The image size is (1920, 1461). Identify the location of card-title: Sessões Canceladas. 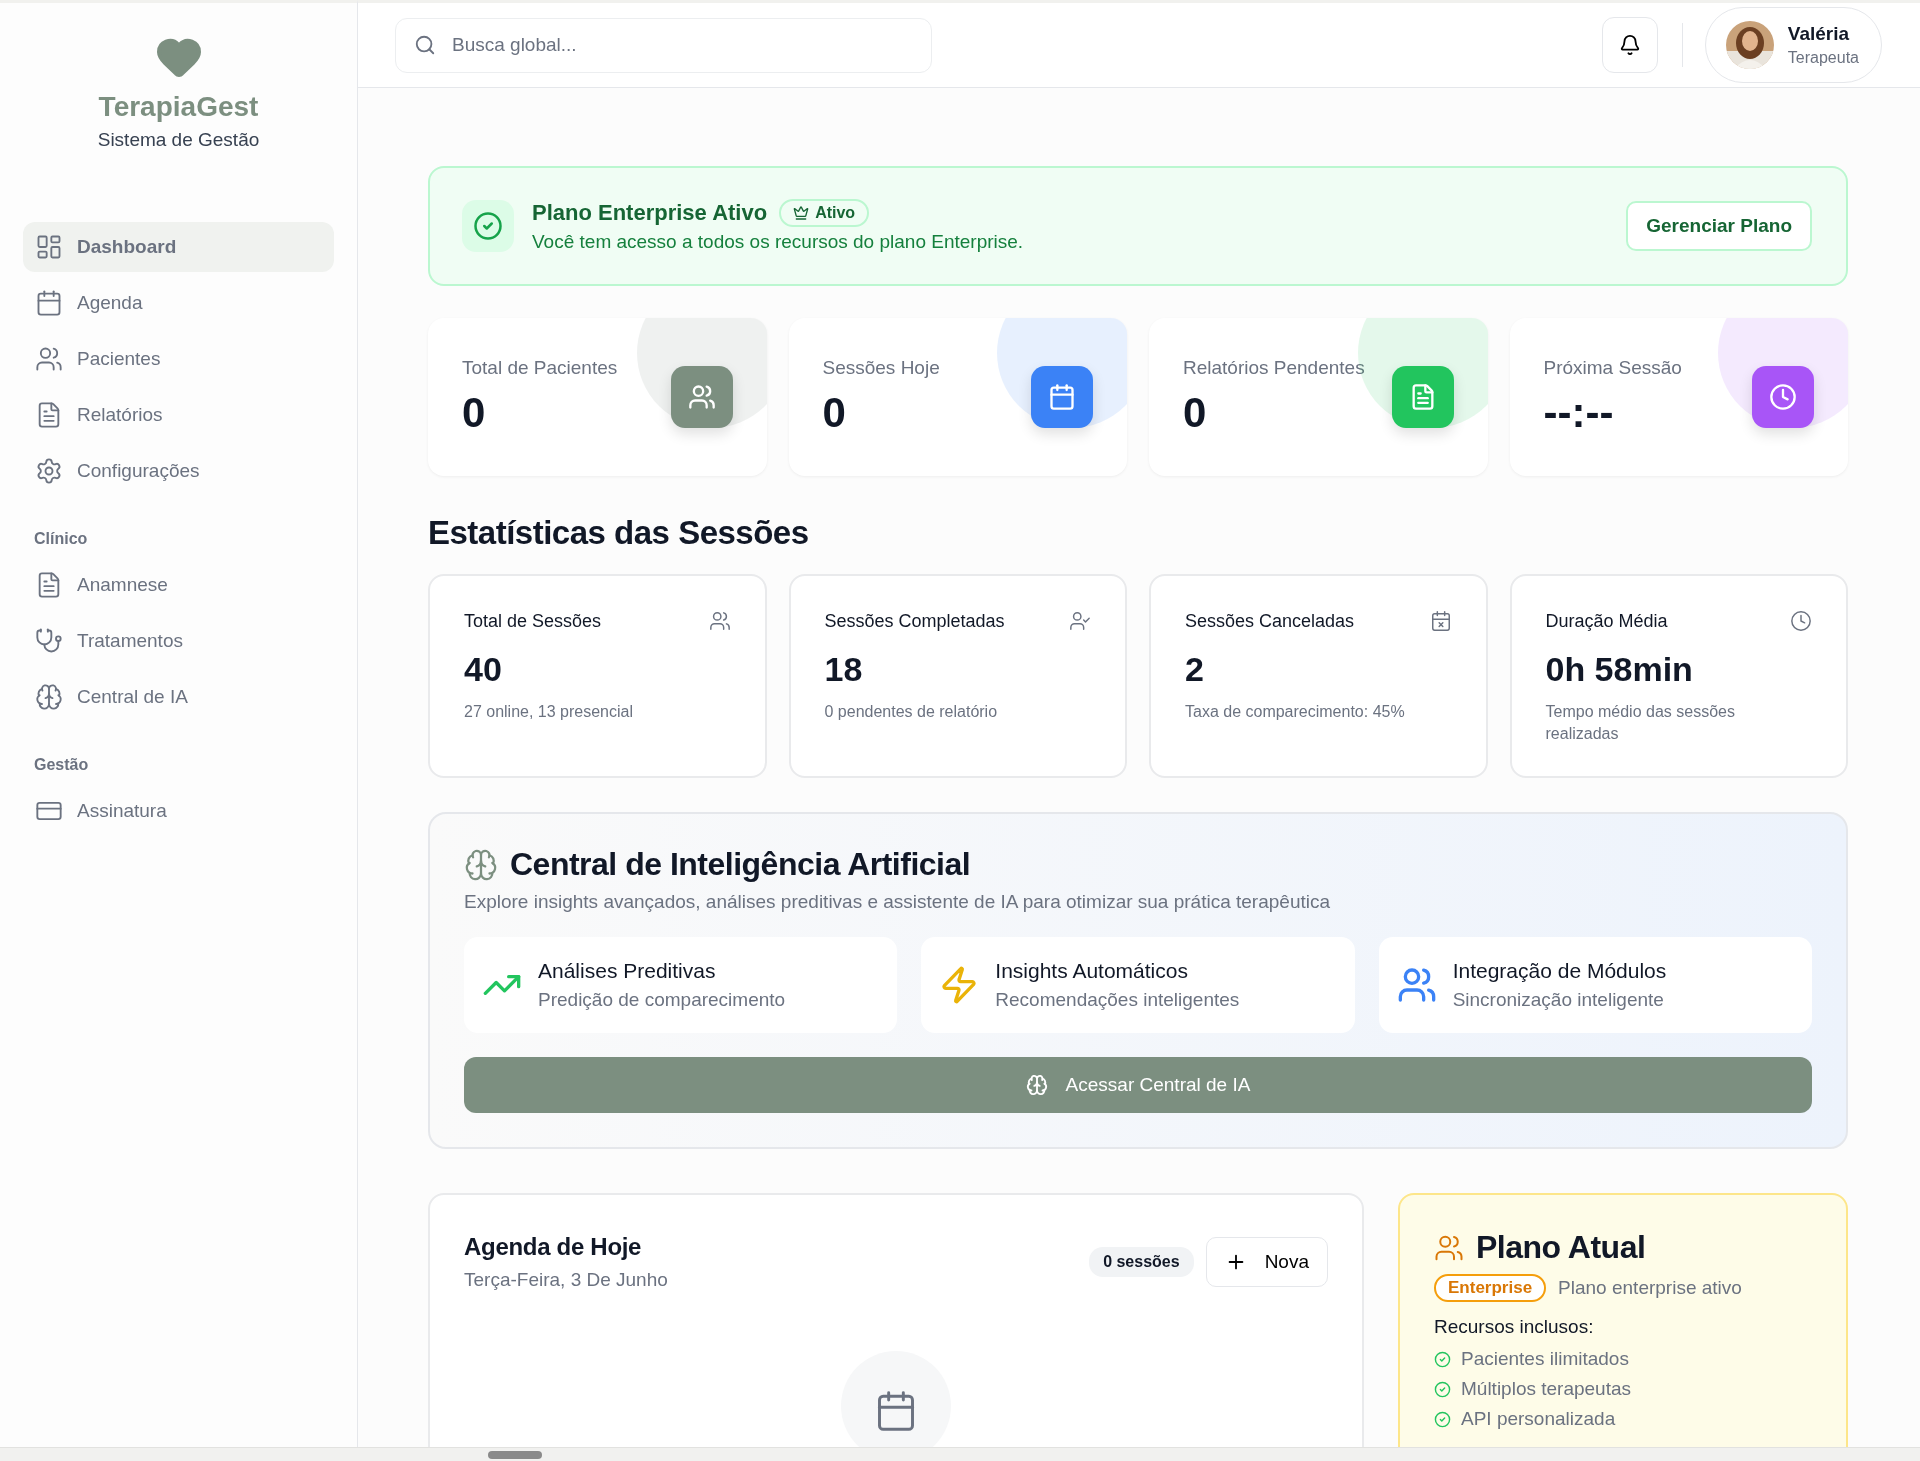
(1270, 621).